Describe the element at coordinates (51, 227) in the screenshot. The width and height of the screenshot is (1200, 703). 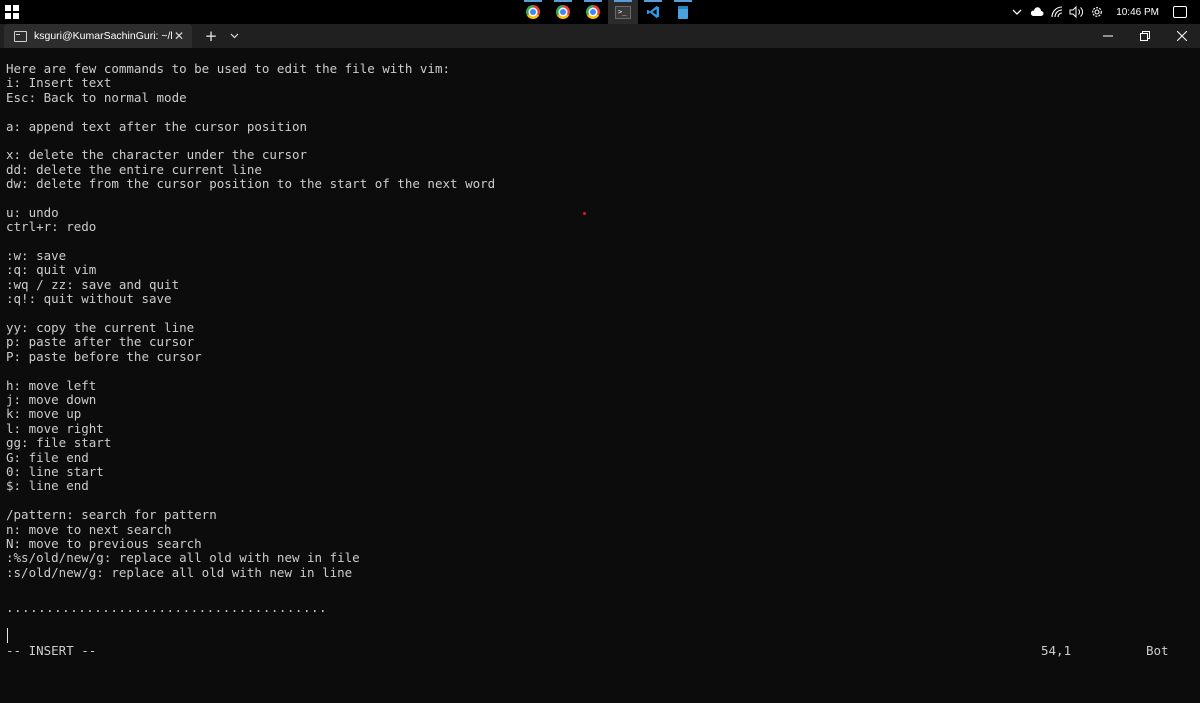
I see `editor-line: ctrl+r: redo` at that location.